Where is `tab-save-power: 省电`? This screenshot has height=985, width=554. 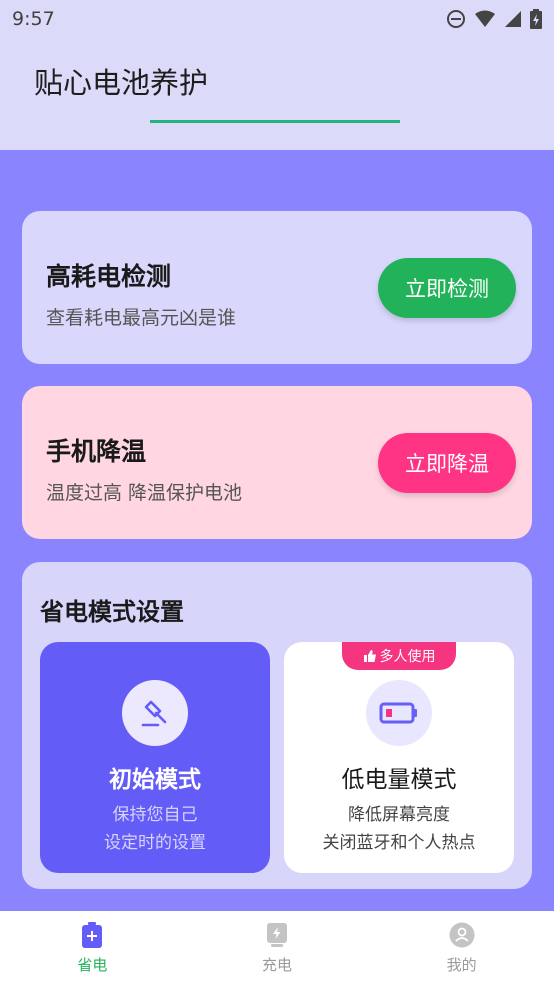 tab-save-power: 省电 is located at coordinates (92, 948).